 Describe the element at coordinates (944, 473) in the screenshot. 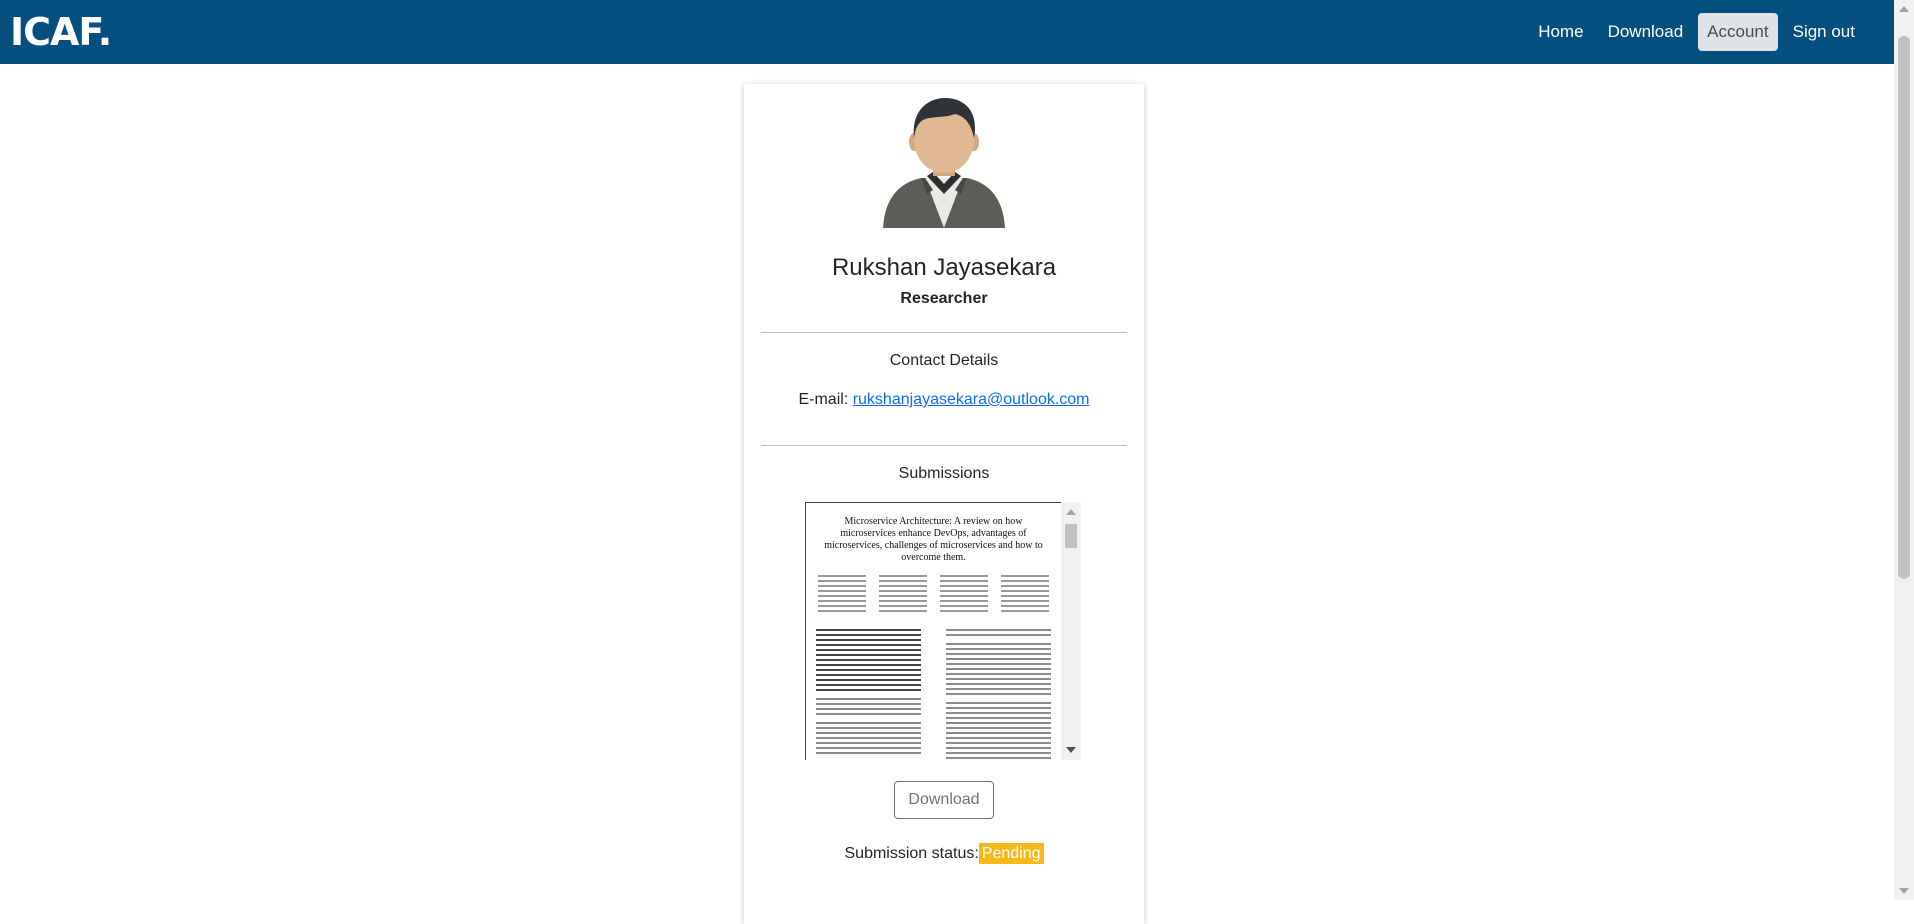

I see `submissions-heading: Submissions` at that location.